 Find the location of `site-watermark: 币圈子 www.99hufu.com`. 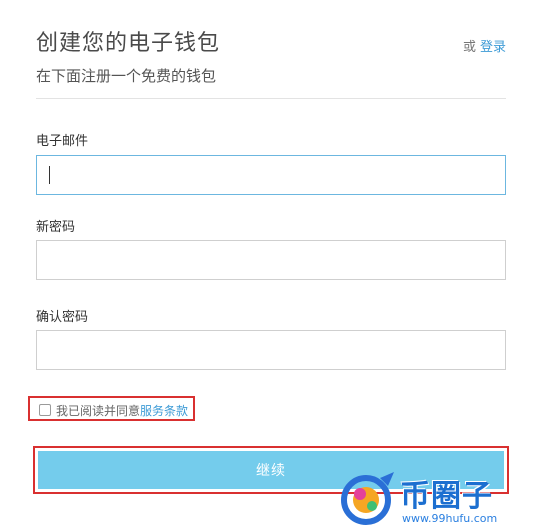

site-watermark: 币圈子 www.99hufu.com is located at coordinates (438, 498).